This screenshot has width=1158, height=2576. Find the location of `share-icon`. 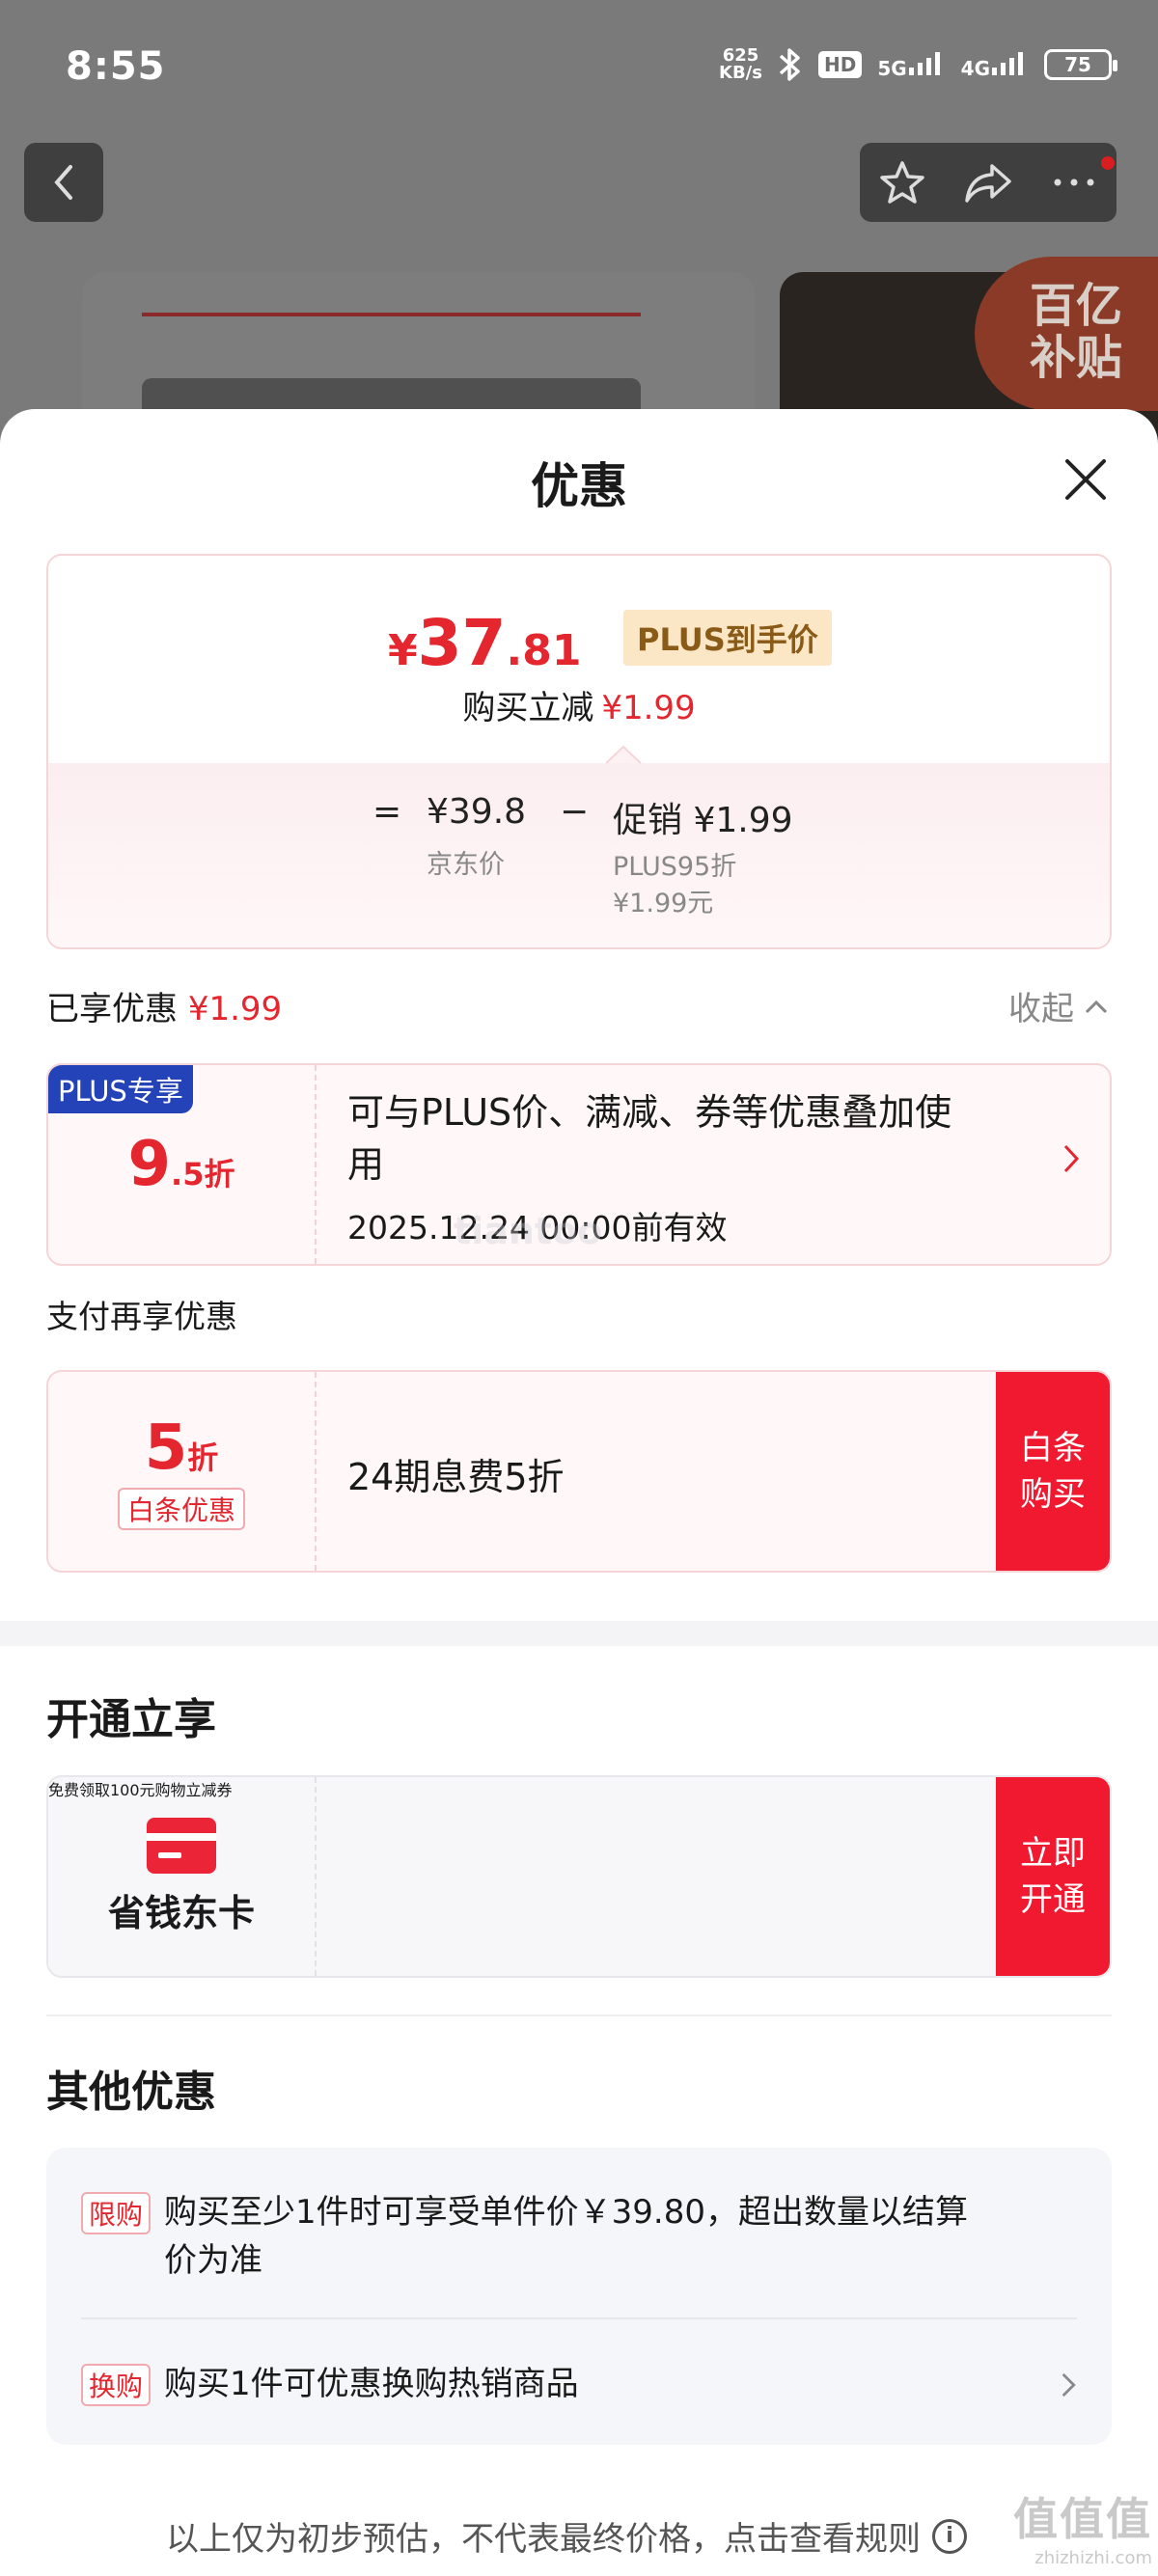

share-icon is located at coordinates (988, 182).